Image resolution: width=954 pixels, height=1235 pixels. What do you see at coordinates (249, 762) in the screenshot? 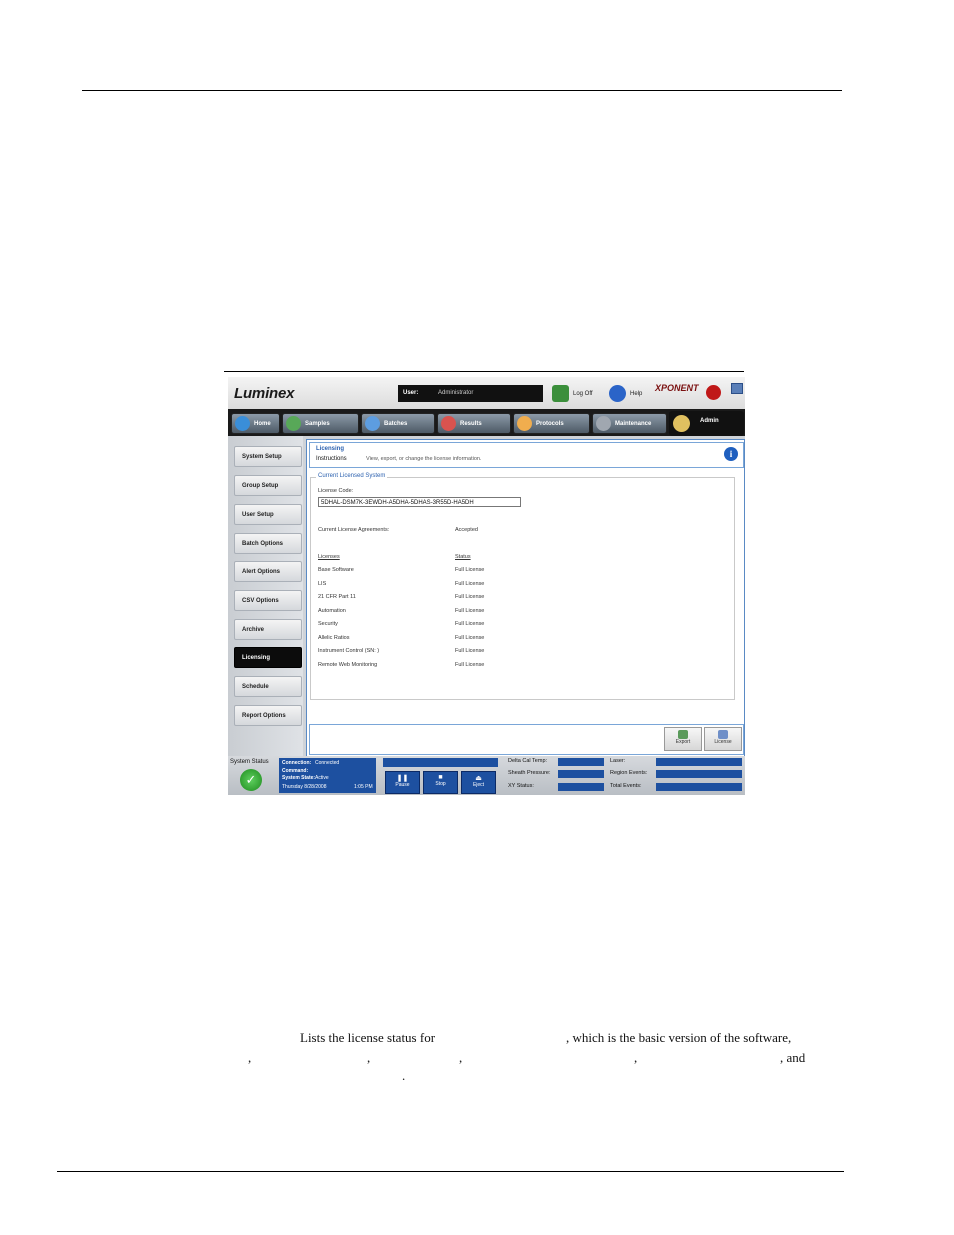
I see `system-status-label: System Status` at bounding box center [249, 762].